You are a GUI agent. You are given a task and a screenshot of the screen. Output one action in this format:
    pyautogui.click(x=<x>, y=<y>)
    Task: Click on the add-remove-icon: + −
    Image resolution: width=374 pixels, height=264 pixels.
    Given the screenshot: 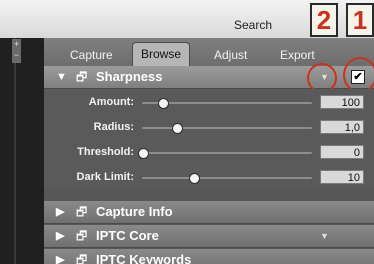 What is the action you would take?
    pyautogui.click(x=16, y=51)
    